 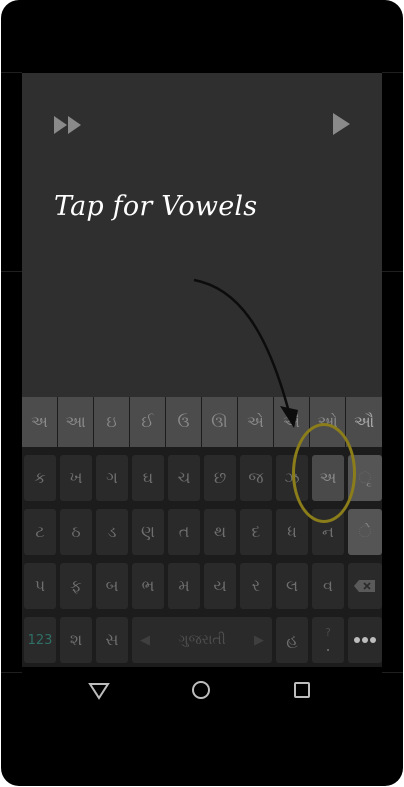 I want to click on more-icon, so click(x=365, y=640).